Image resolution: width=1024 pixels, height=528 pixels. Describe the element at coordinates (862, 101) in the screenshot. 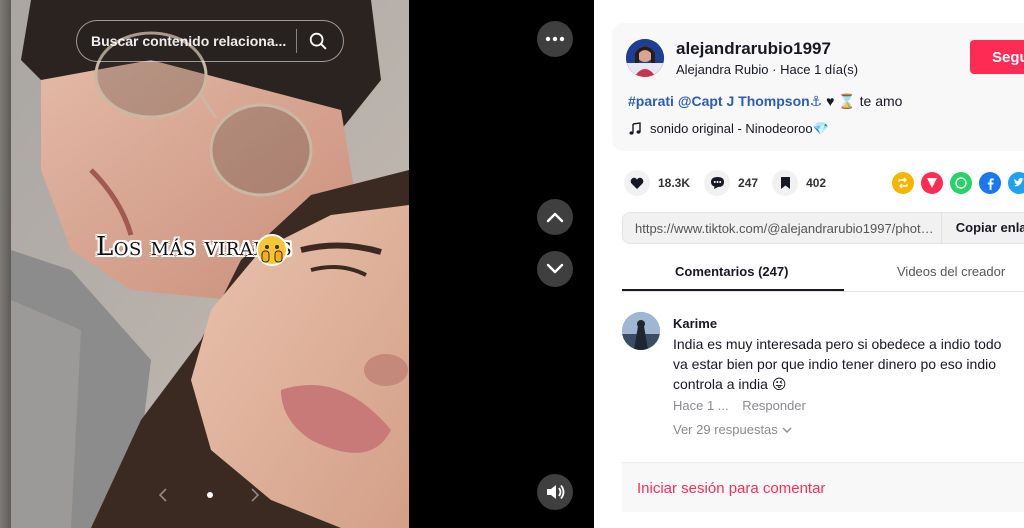

I see `caption-text: ♥ ⌛ te amo` at that location.